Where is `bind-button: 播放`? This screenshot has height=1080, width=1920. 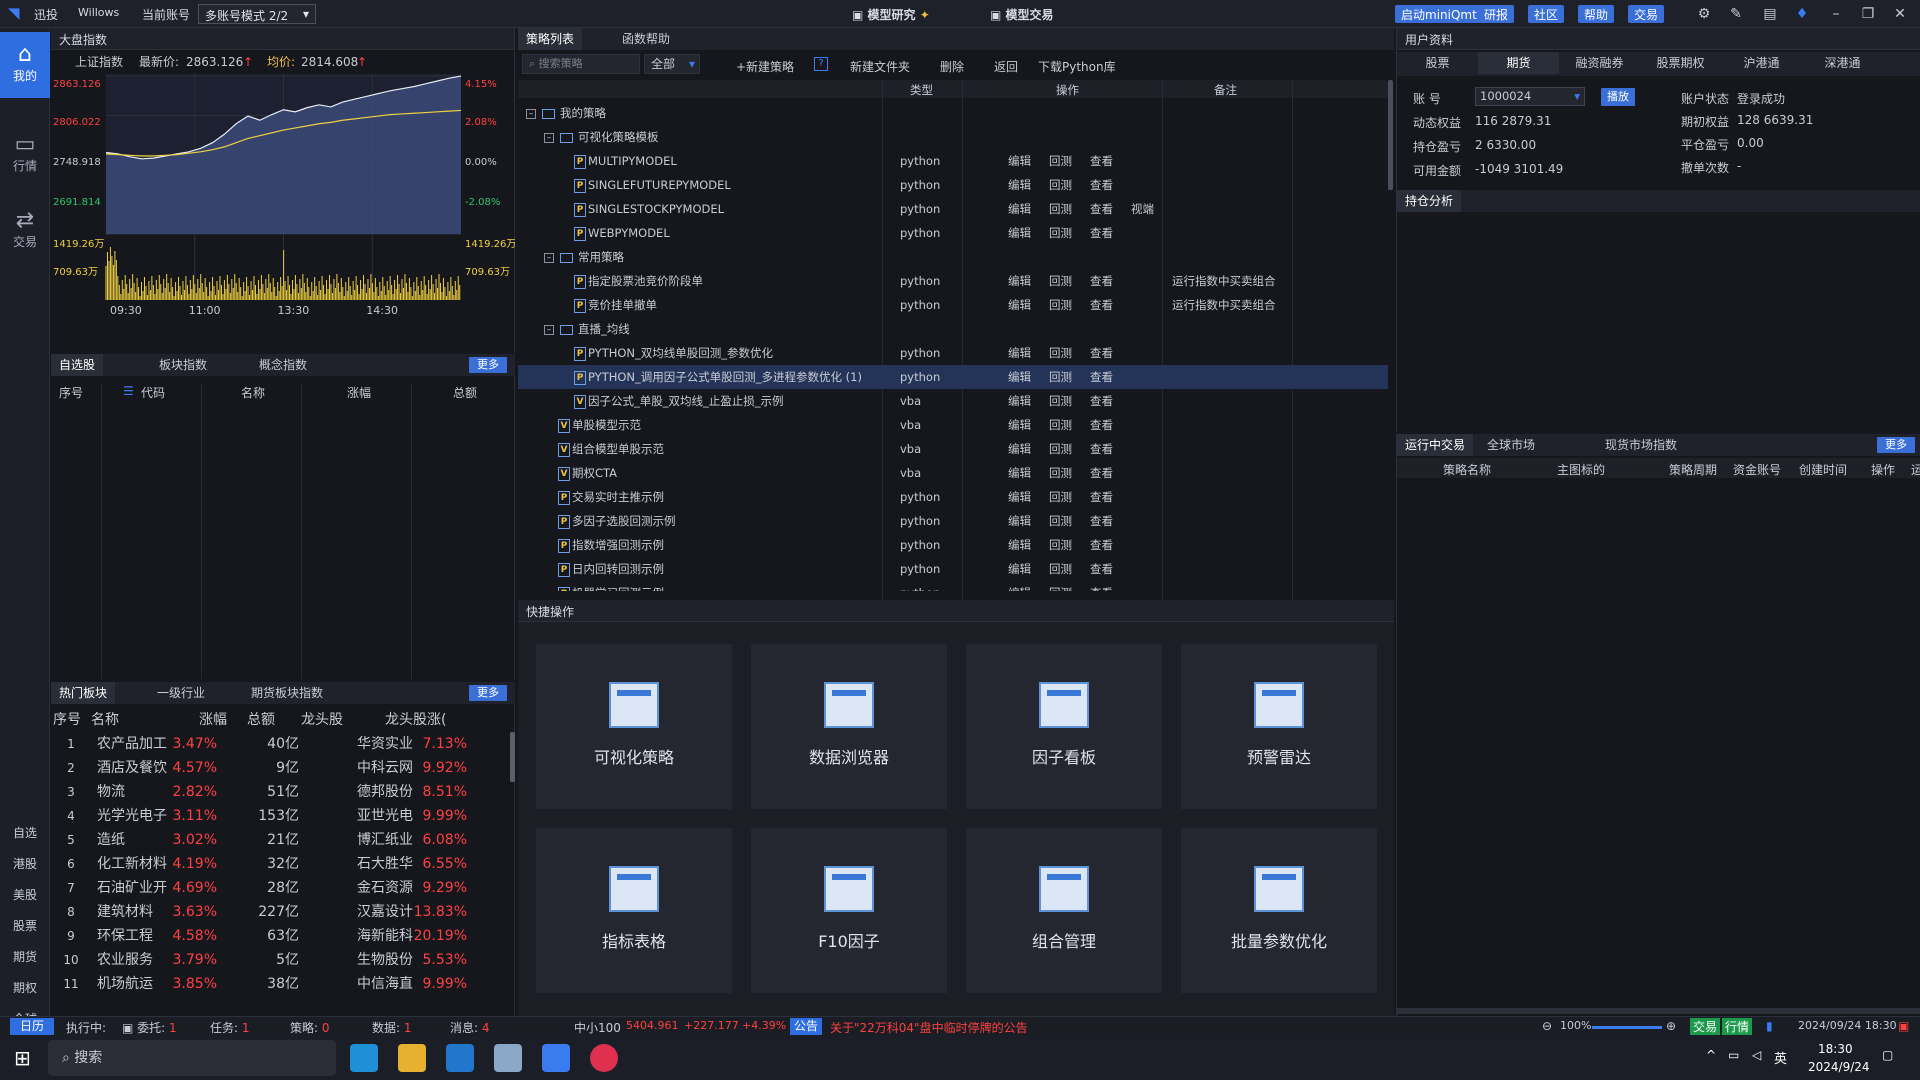
bind-button: 播放 is located at coordinates (1618, 97).